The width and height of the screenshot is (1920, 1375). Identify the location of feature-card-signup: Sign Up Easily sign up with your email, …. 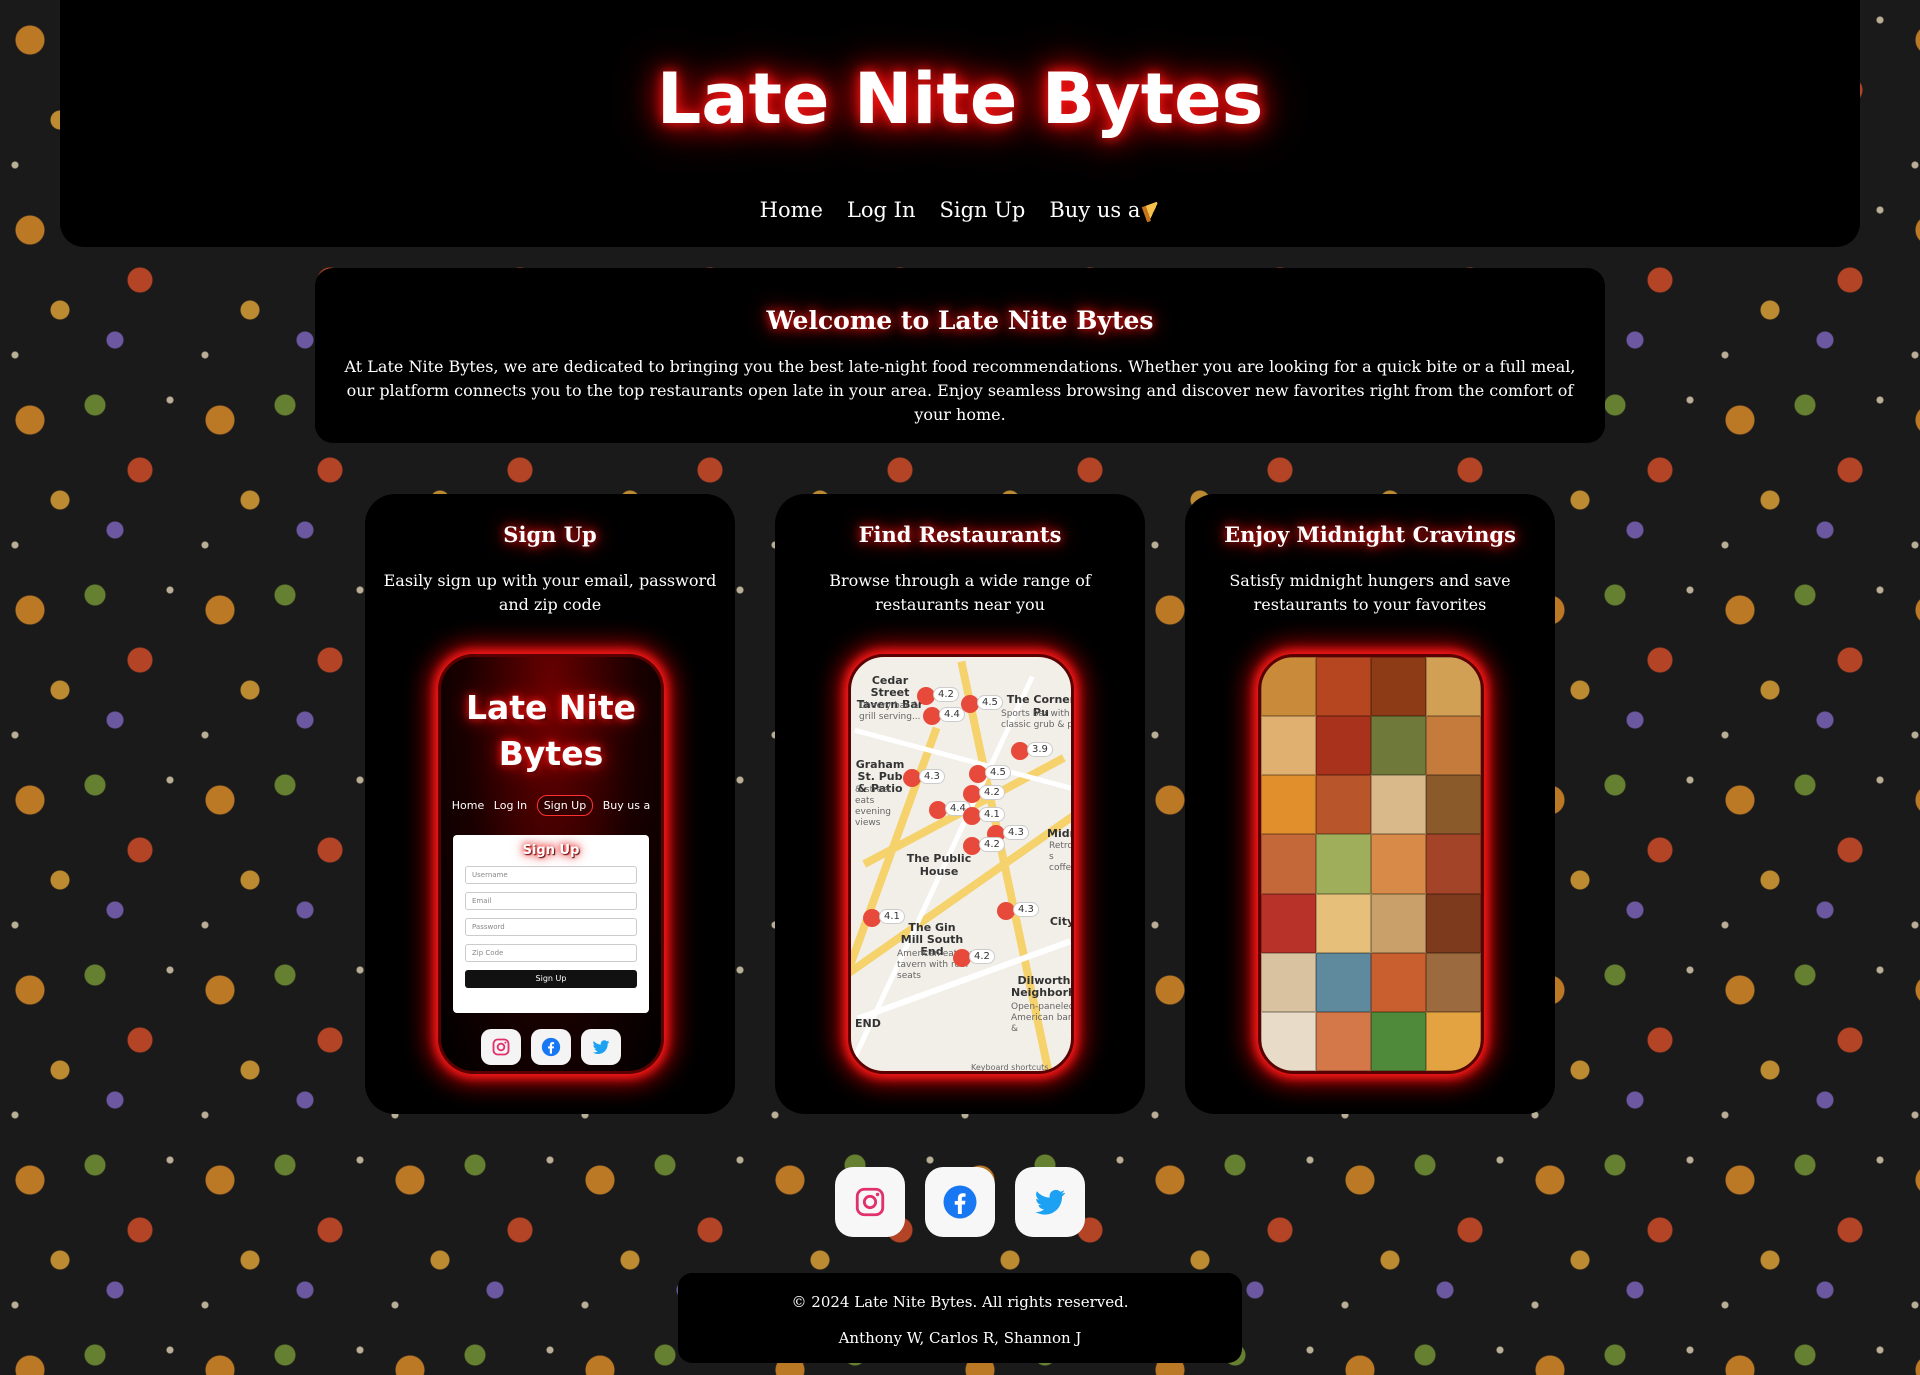
(550, 804).